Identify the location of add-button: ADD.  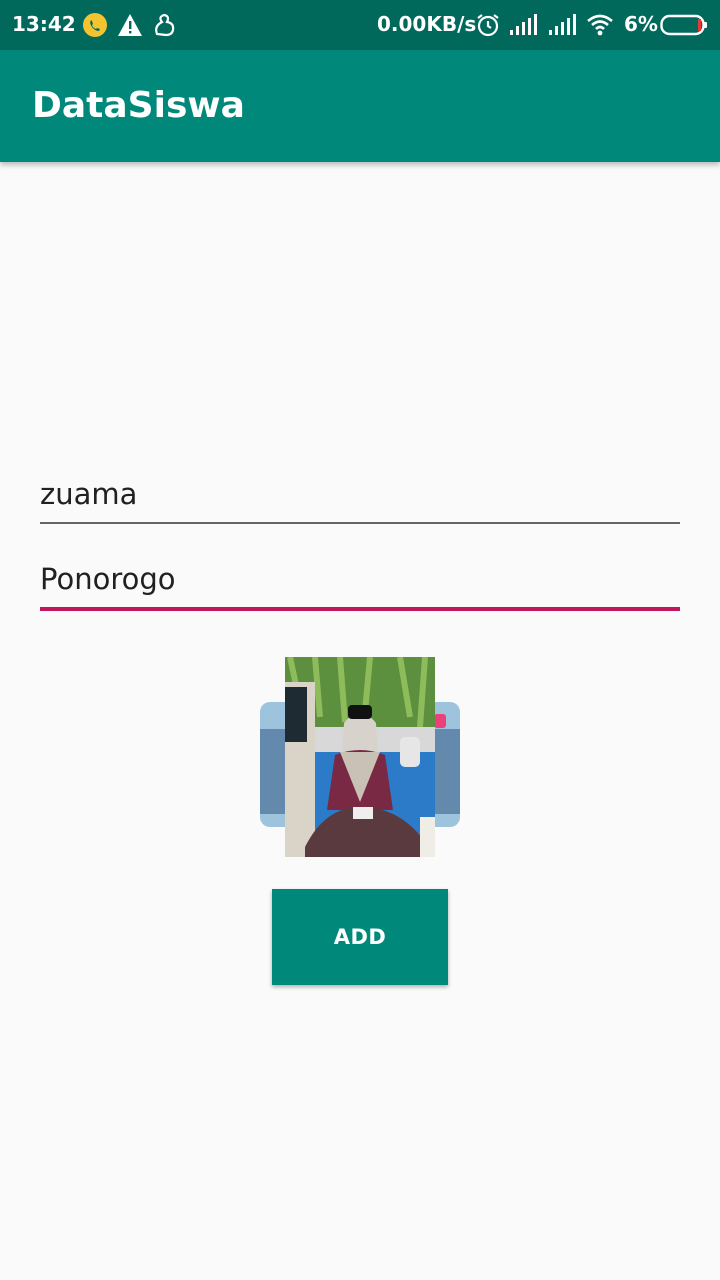
(360, 937).